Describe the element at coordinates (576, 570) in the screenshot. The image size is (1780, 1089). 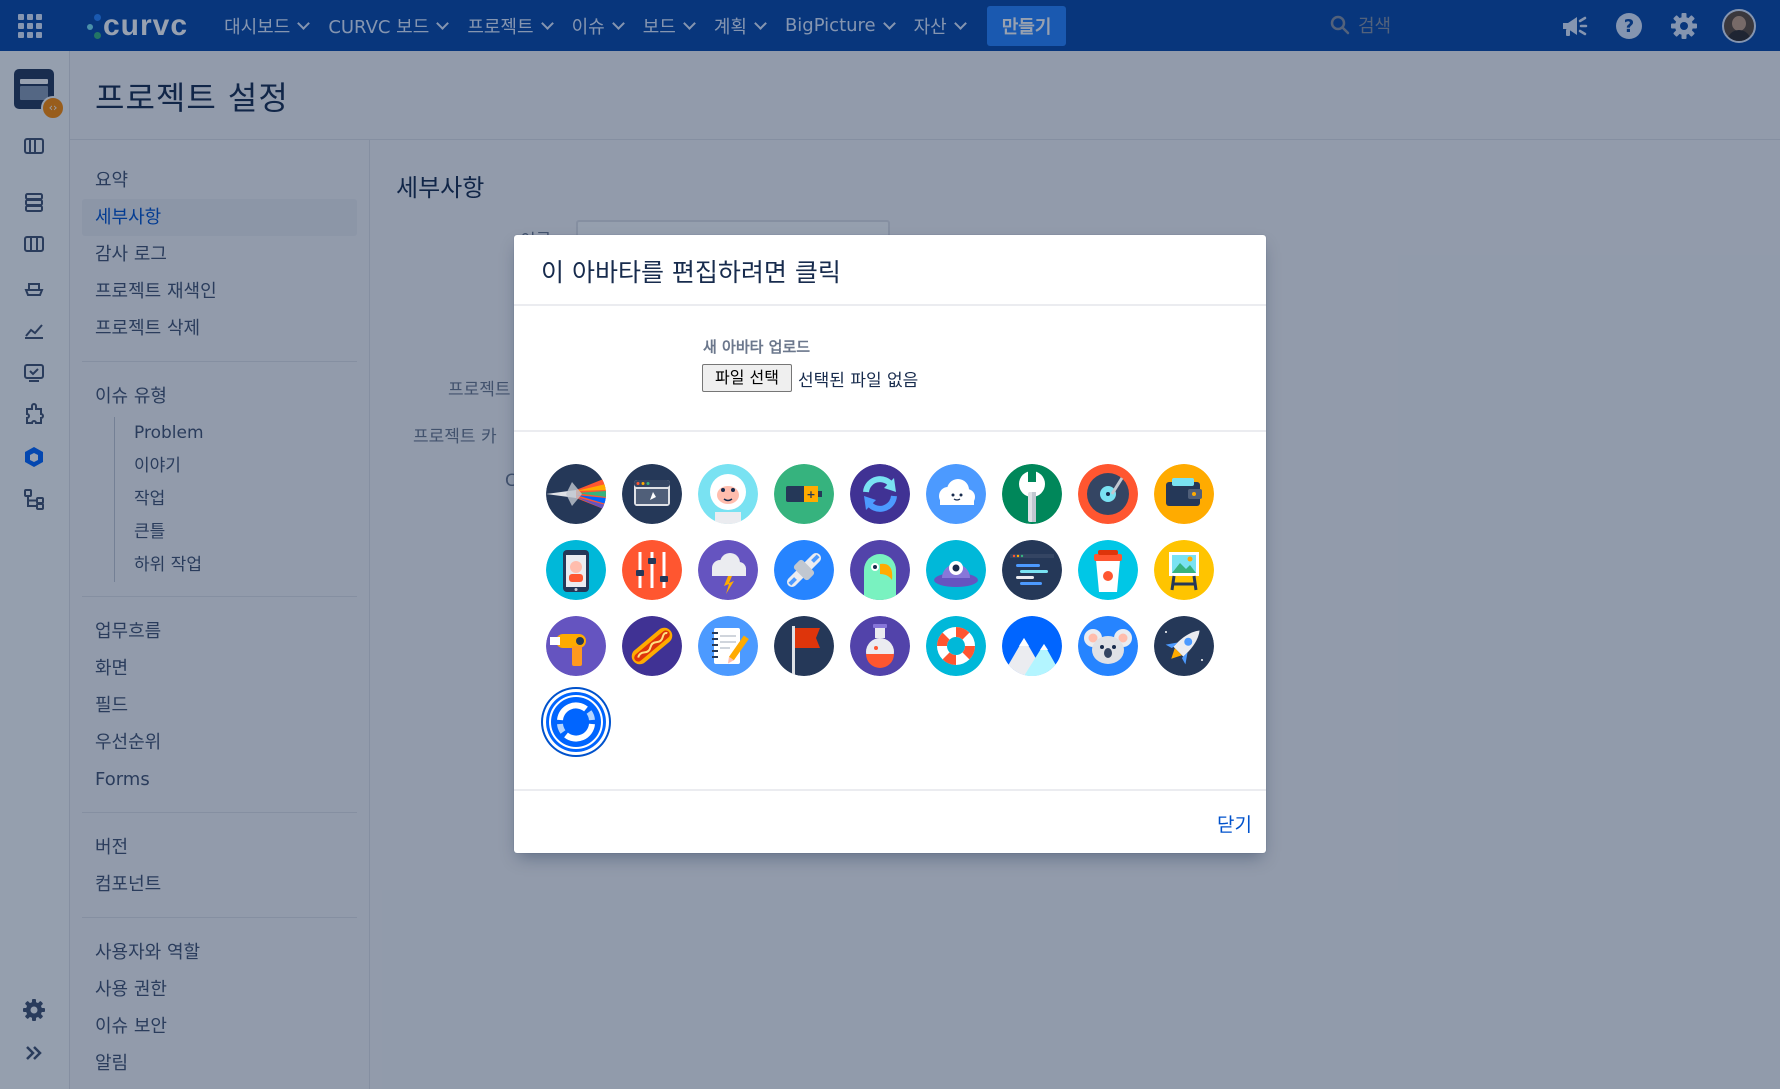
I see `avatar-phone-selfie` at that location.